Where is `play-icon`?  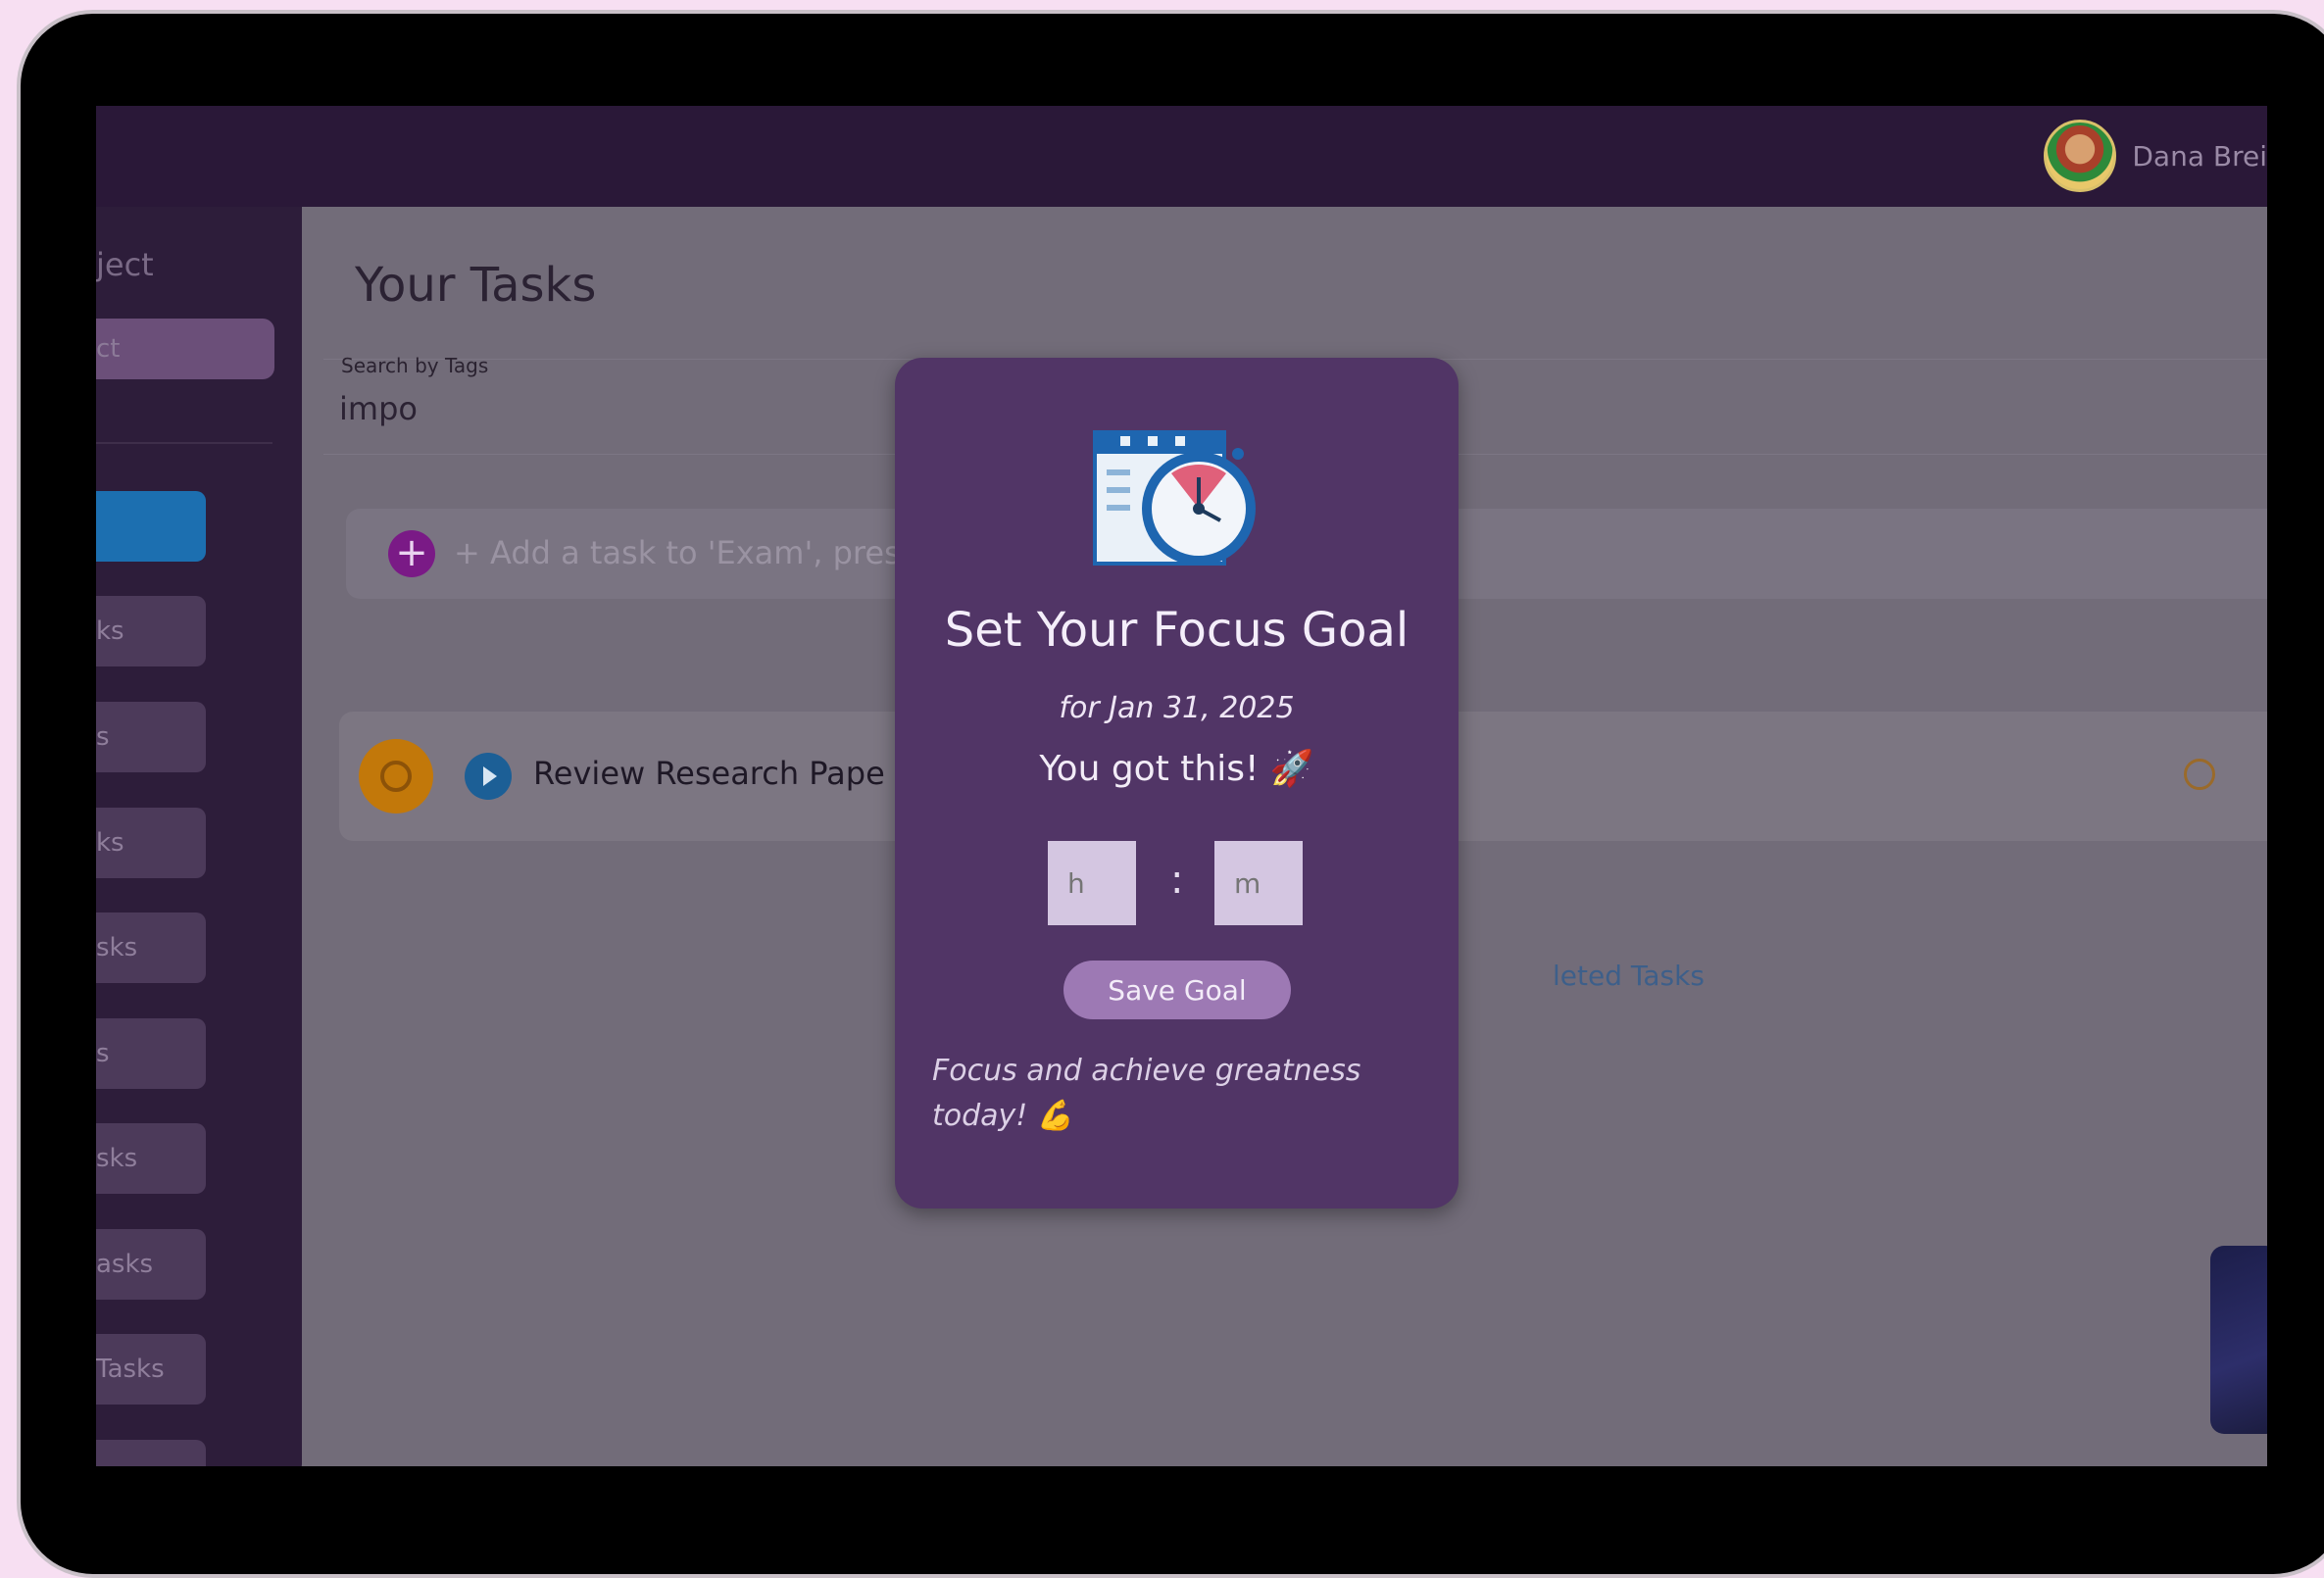 play-icon is located at coordinates (488, 777).